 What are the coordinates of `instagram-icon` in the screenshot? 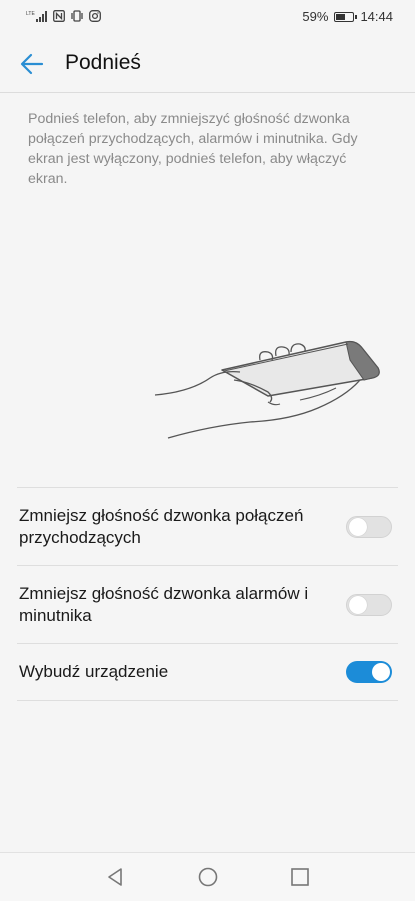 It's located at (95, 16).